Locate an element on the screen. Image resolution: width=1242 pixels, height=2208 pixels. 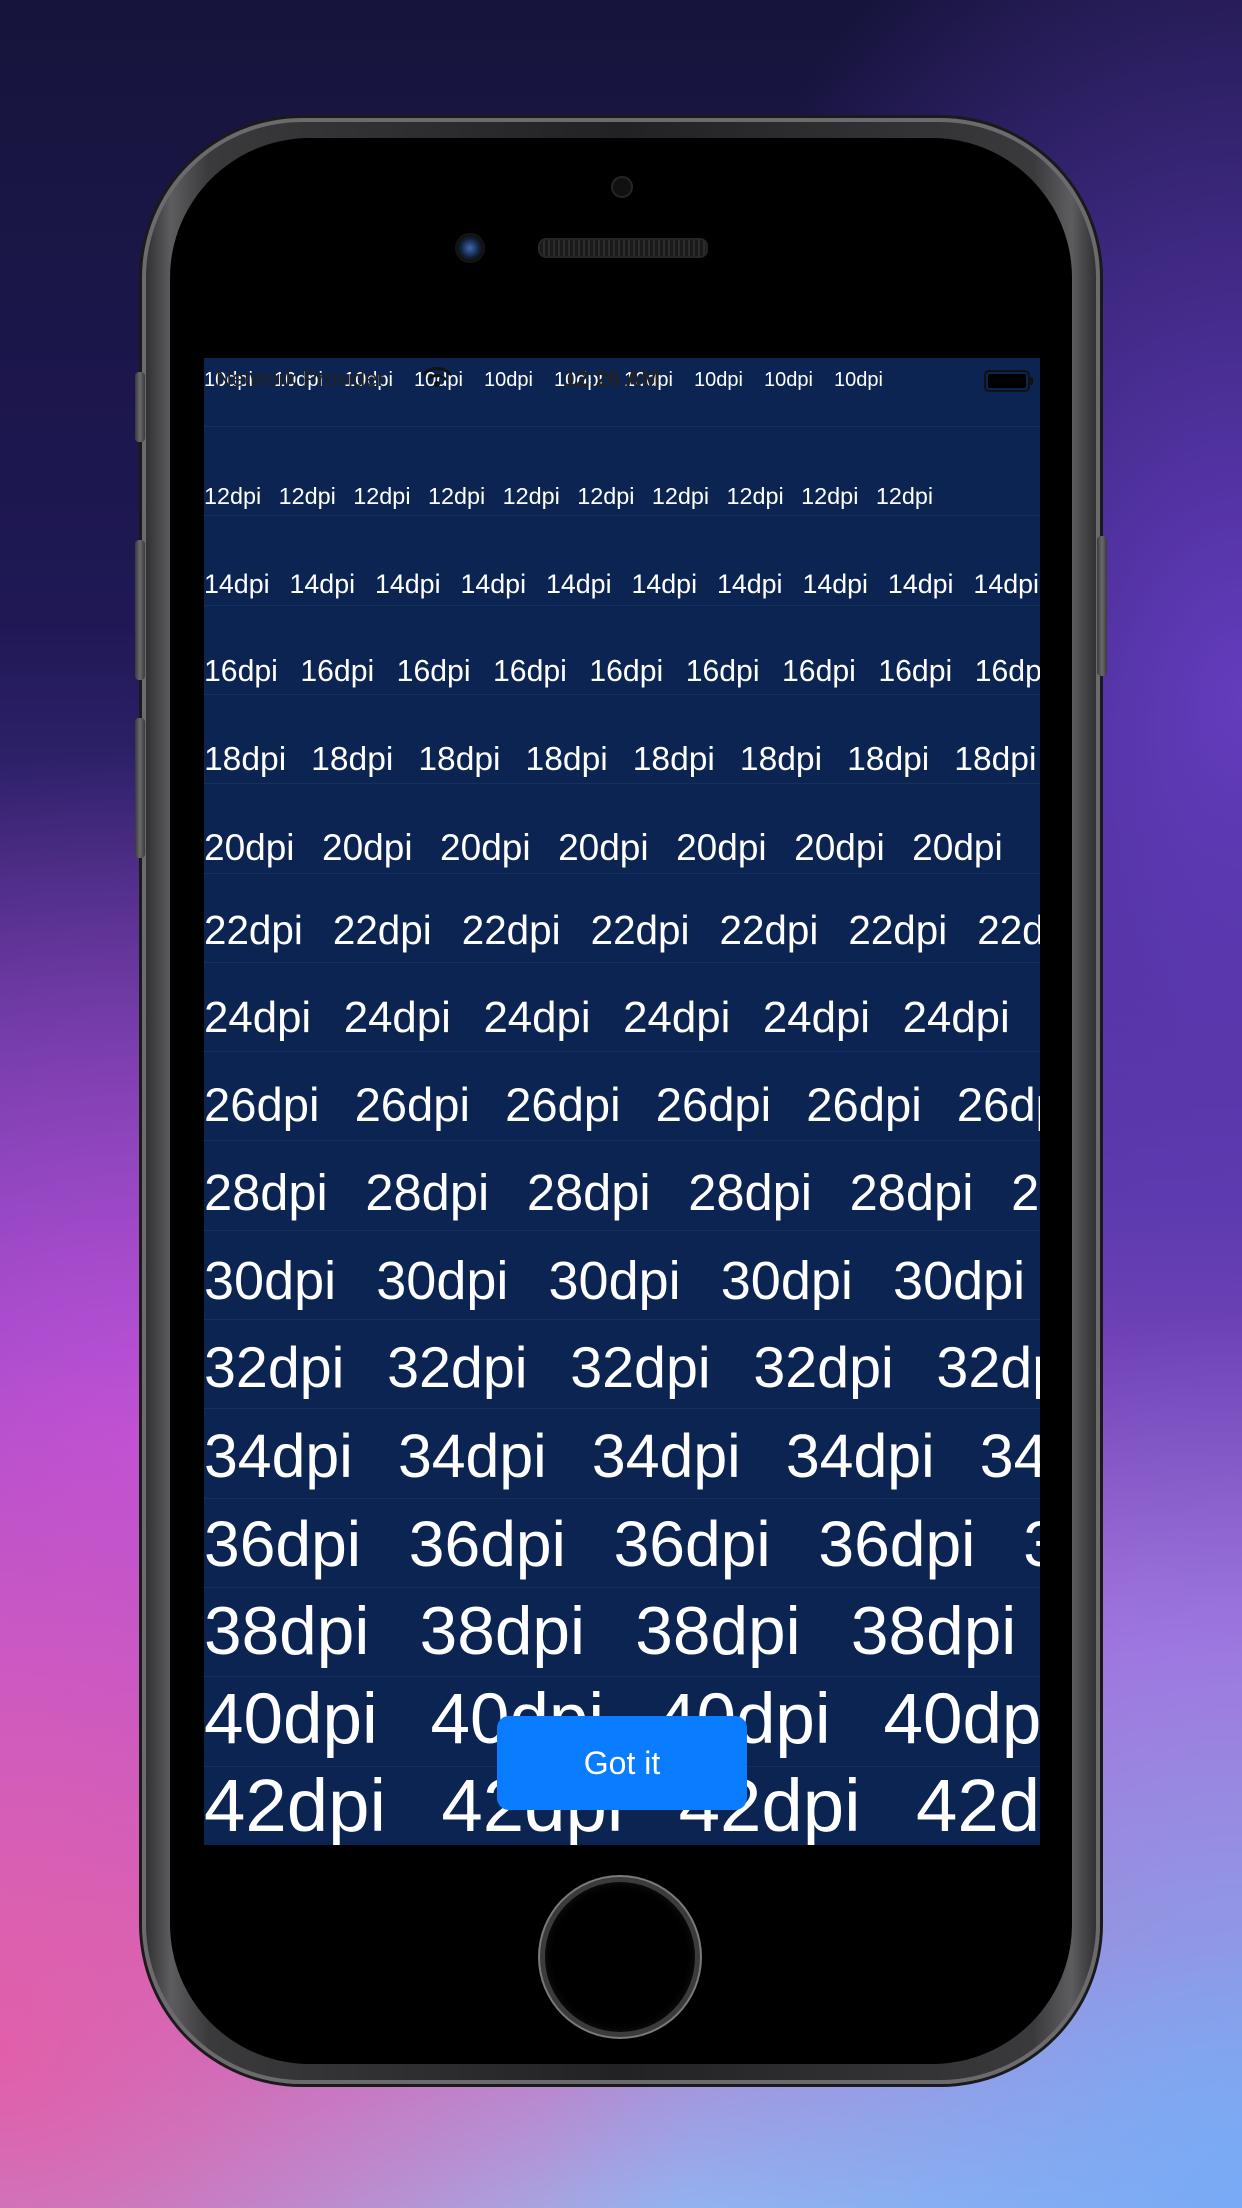
proximity-sensor is located at coordinates (622, 187).